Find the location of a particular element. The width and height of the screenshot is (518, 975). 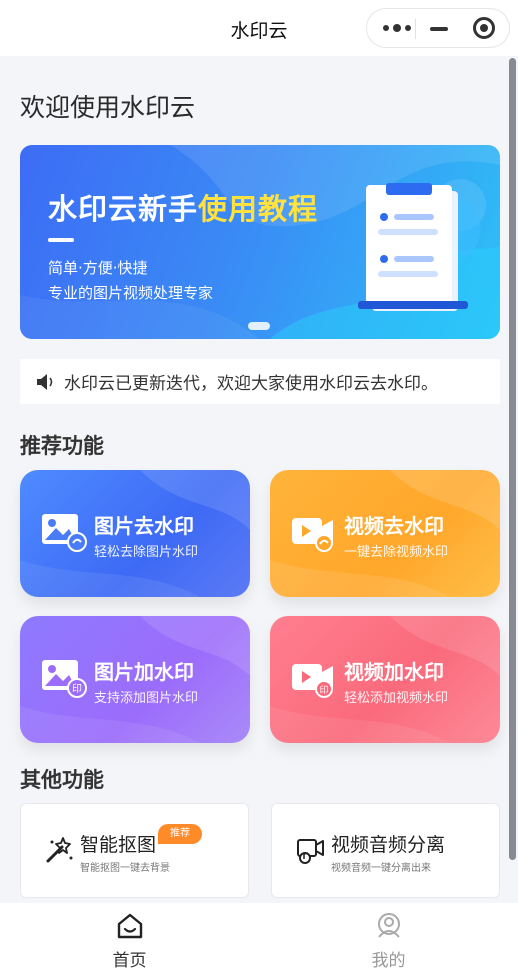

card-subtitle: 智能抠图一键去背景 is located at coordinates (125, 868).